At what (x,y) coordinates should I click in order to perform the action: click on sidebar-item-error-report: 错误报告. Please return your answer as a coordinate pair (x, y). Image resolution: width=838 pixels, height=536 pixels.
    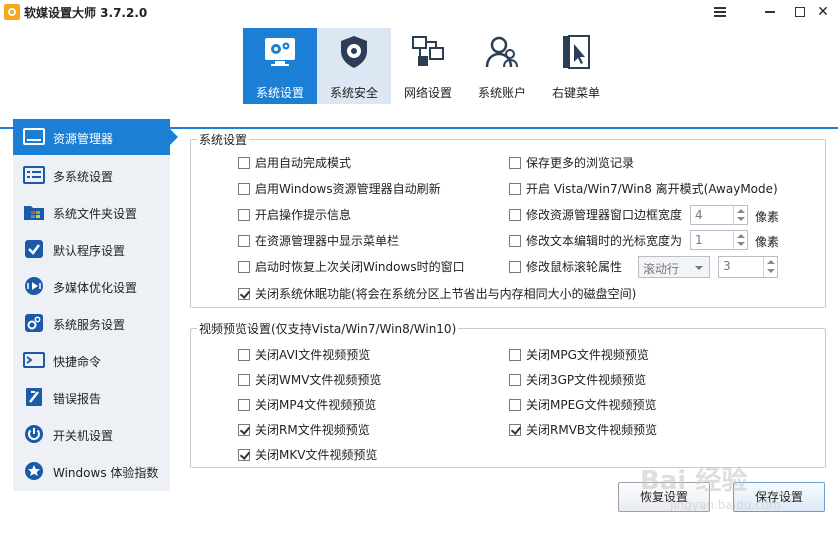
    Looking at the image, I should click on (91, 397).